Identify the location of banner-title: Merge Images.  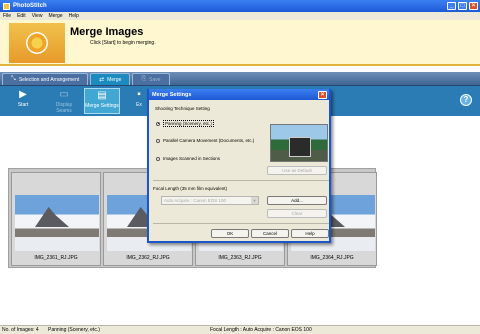
(107, 32).